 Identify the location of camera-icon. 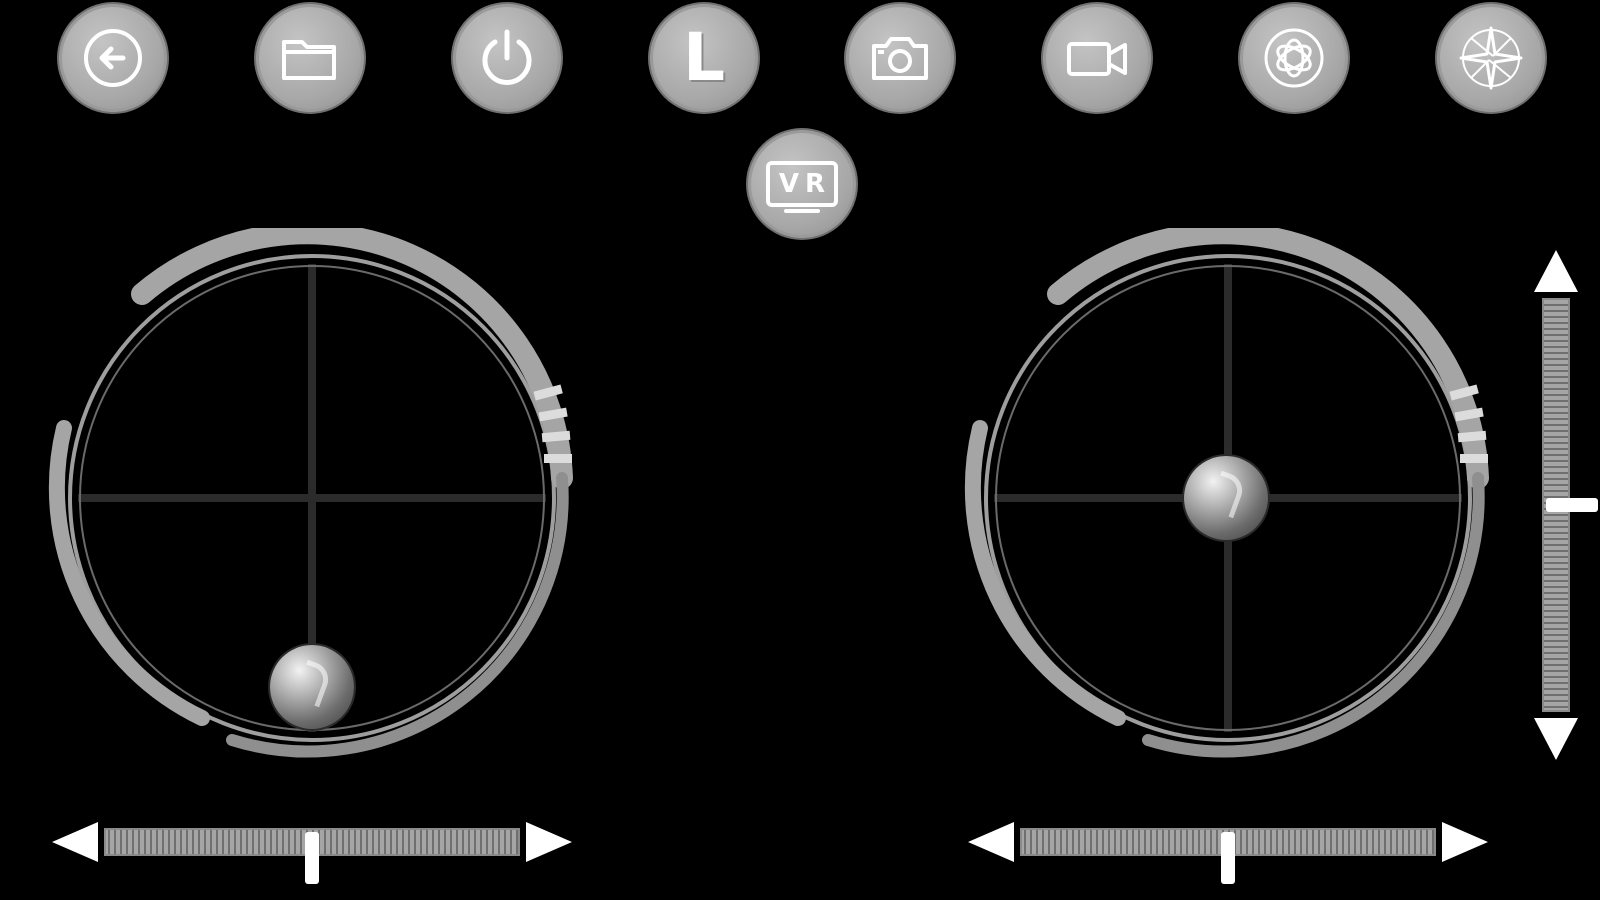
(900, 58).